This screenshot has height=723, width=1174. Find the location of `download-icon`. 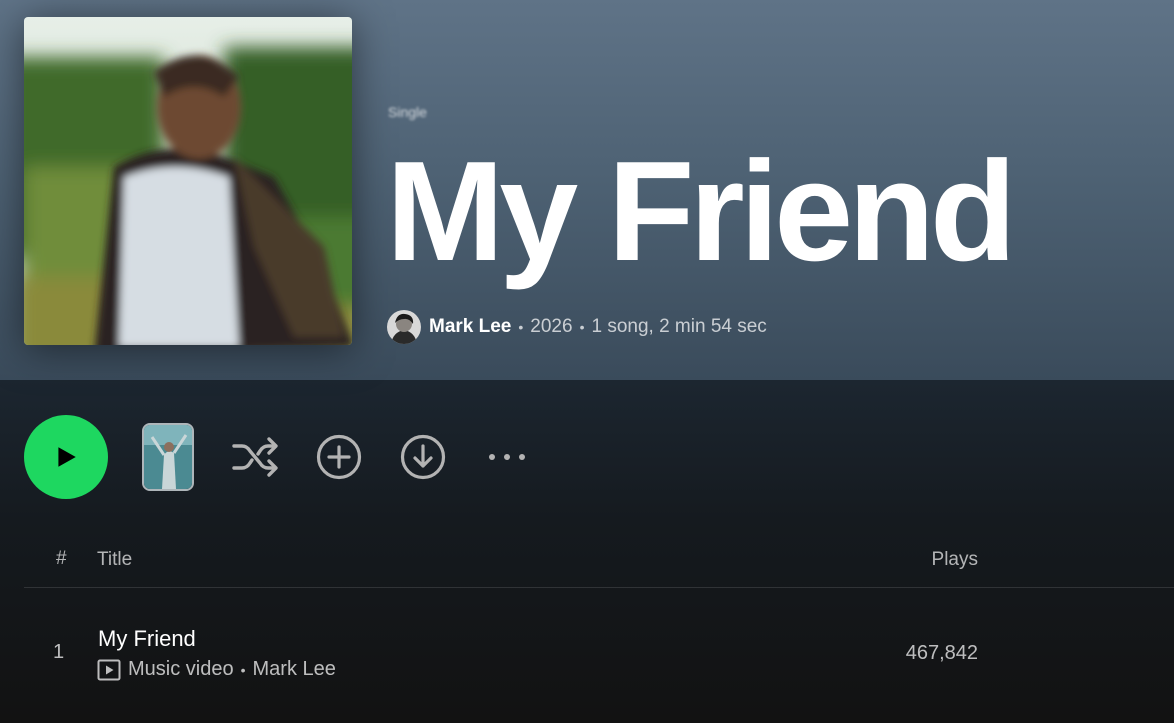

download-icon is located at coordinates (423, 457).